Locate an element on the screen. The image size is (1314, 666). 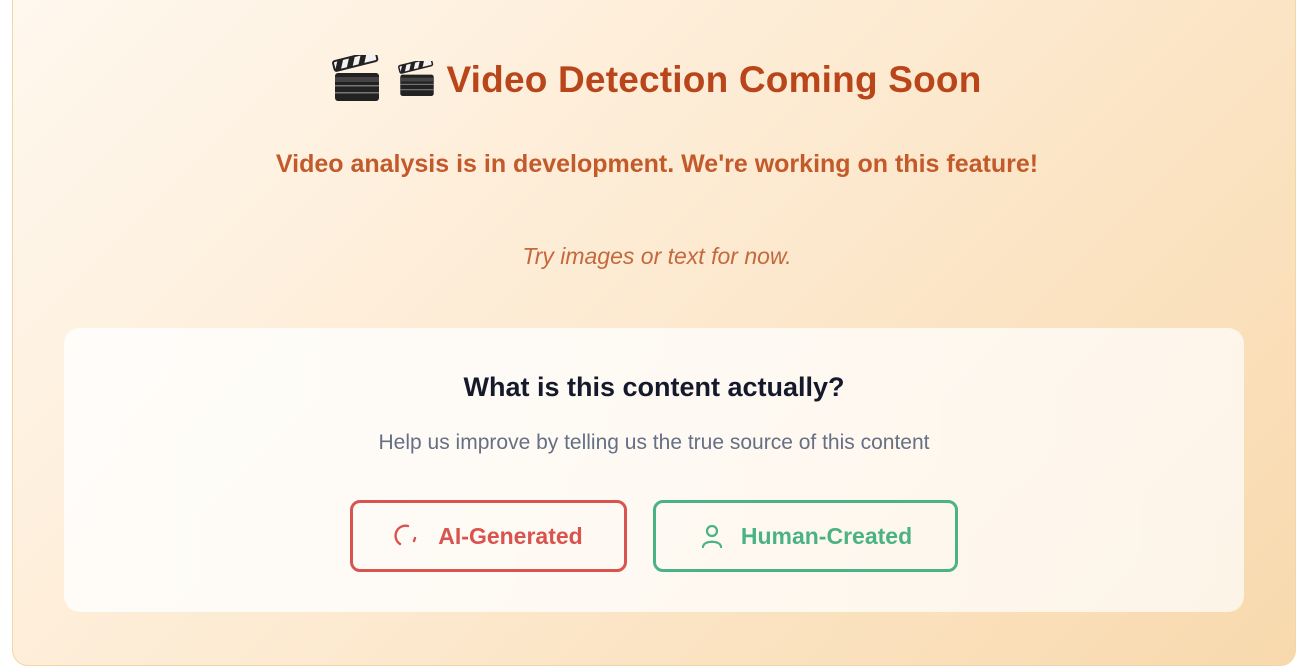
user-icon is located at coordinates (712, 536).